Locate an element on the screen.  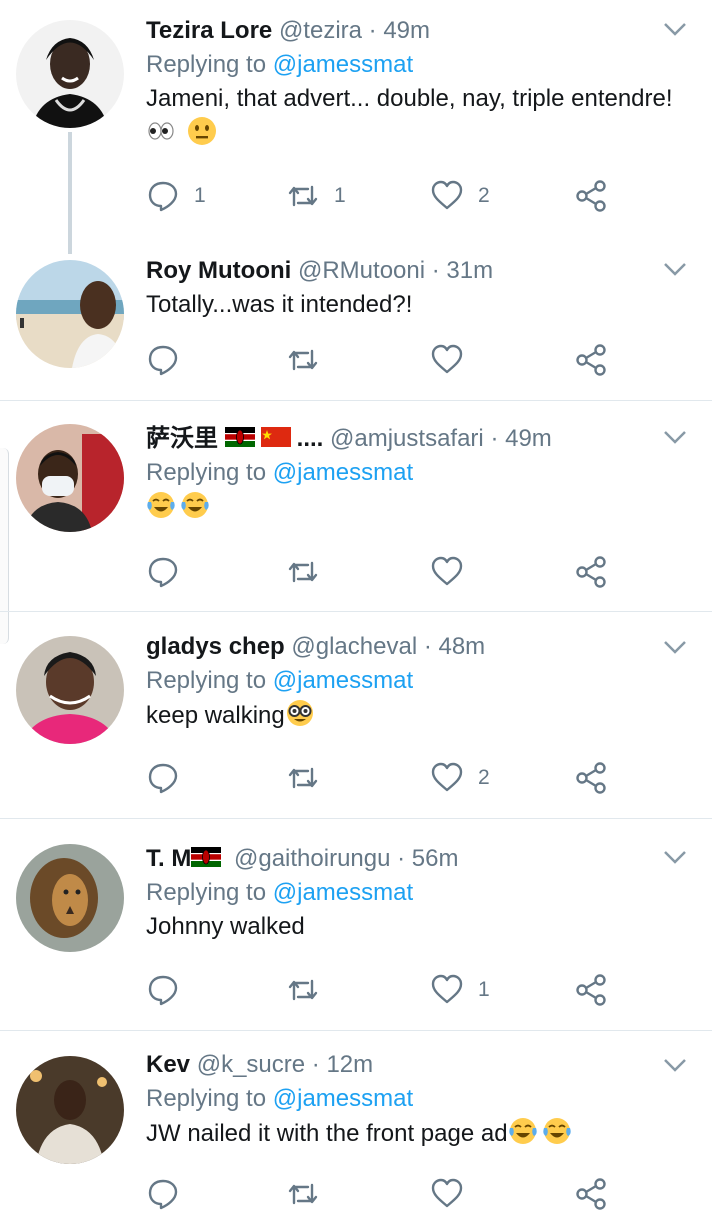
reply-count: 1 is located at coordinates (200, 195).